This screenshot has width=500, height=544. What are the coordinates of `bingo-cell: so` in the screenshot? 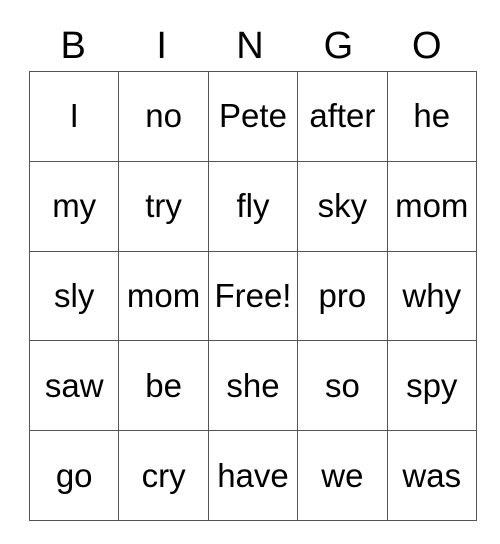 It's located at (342, 386).